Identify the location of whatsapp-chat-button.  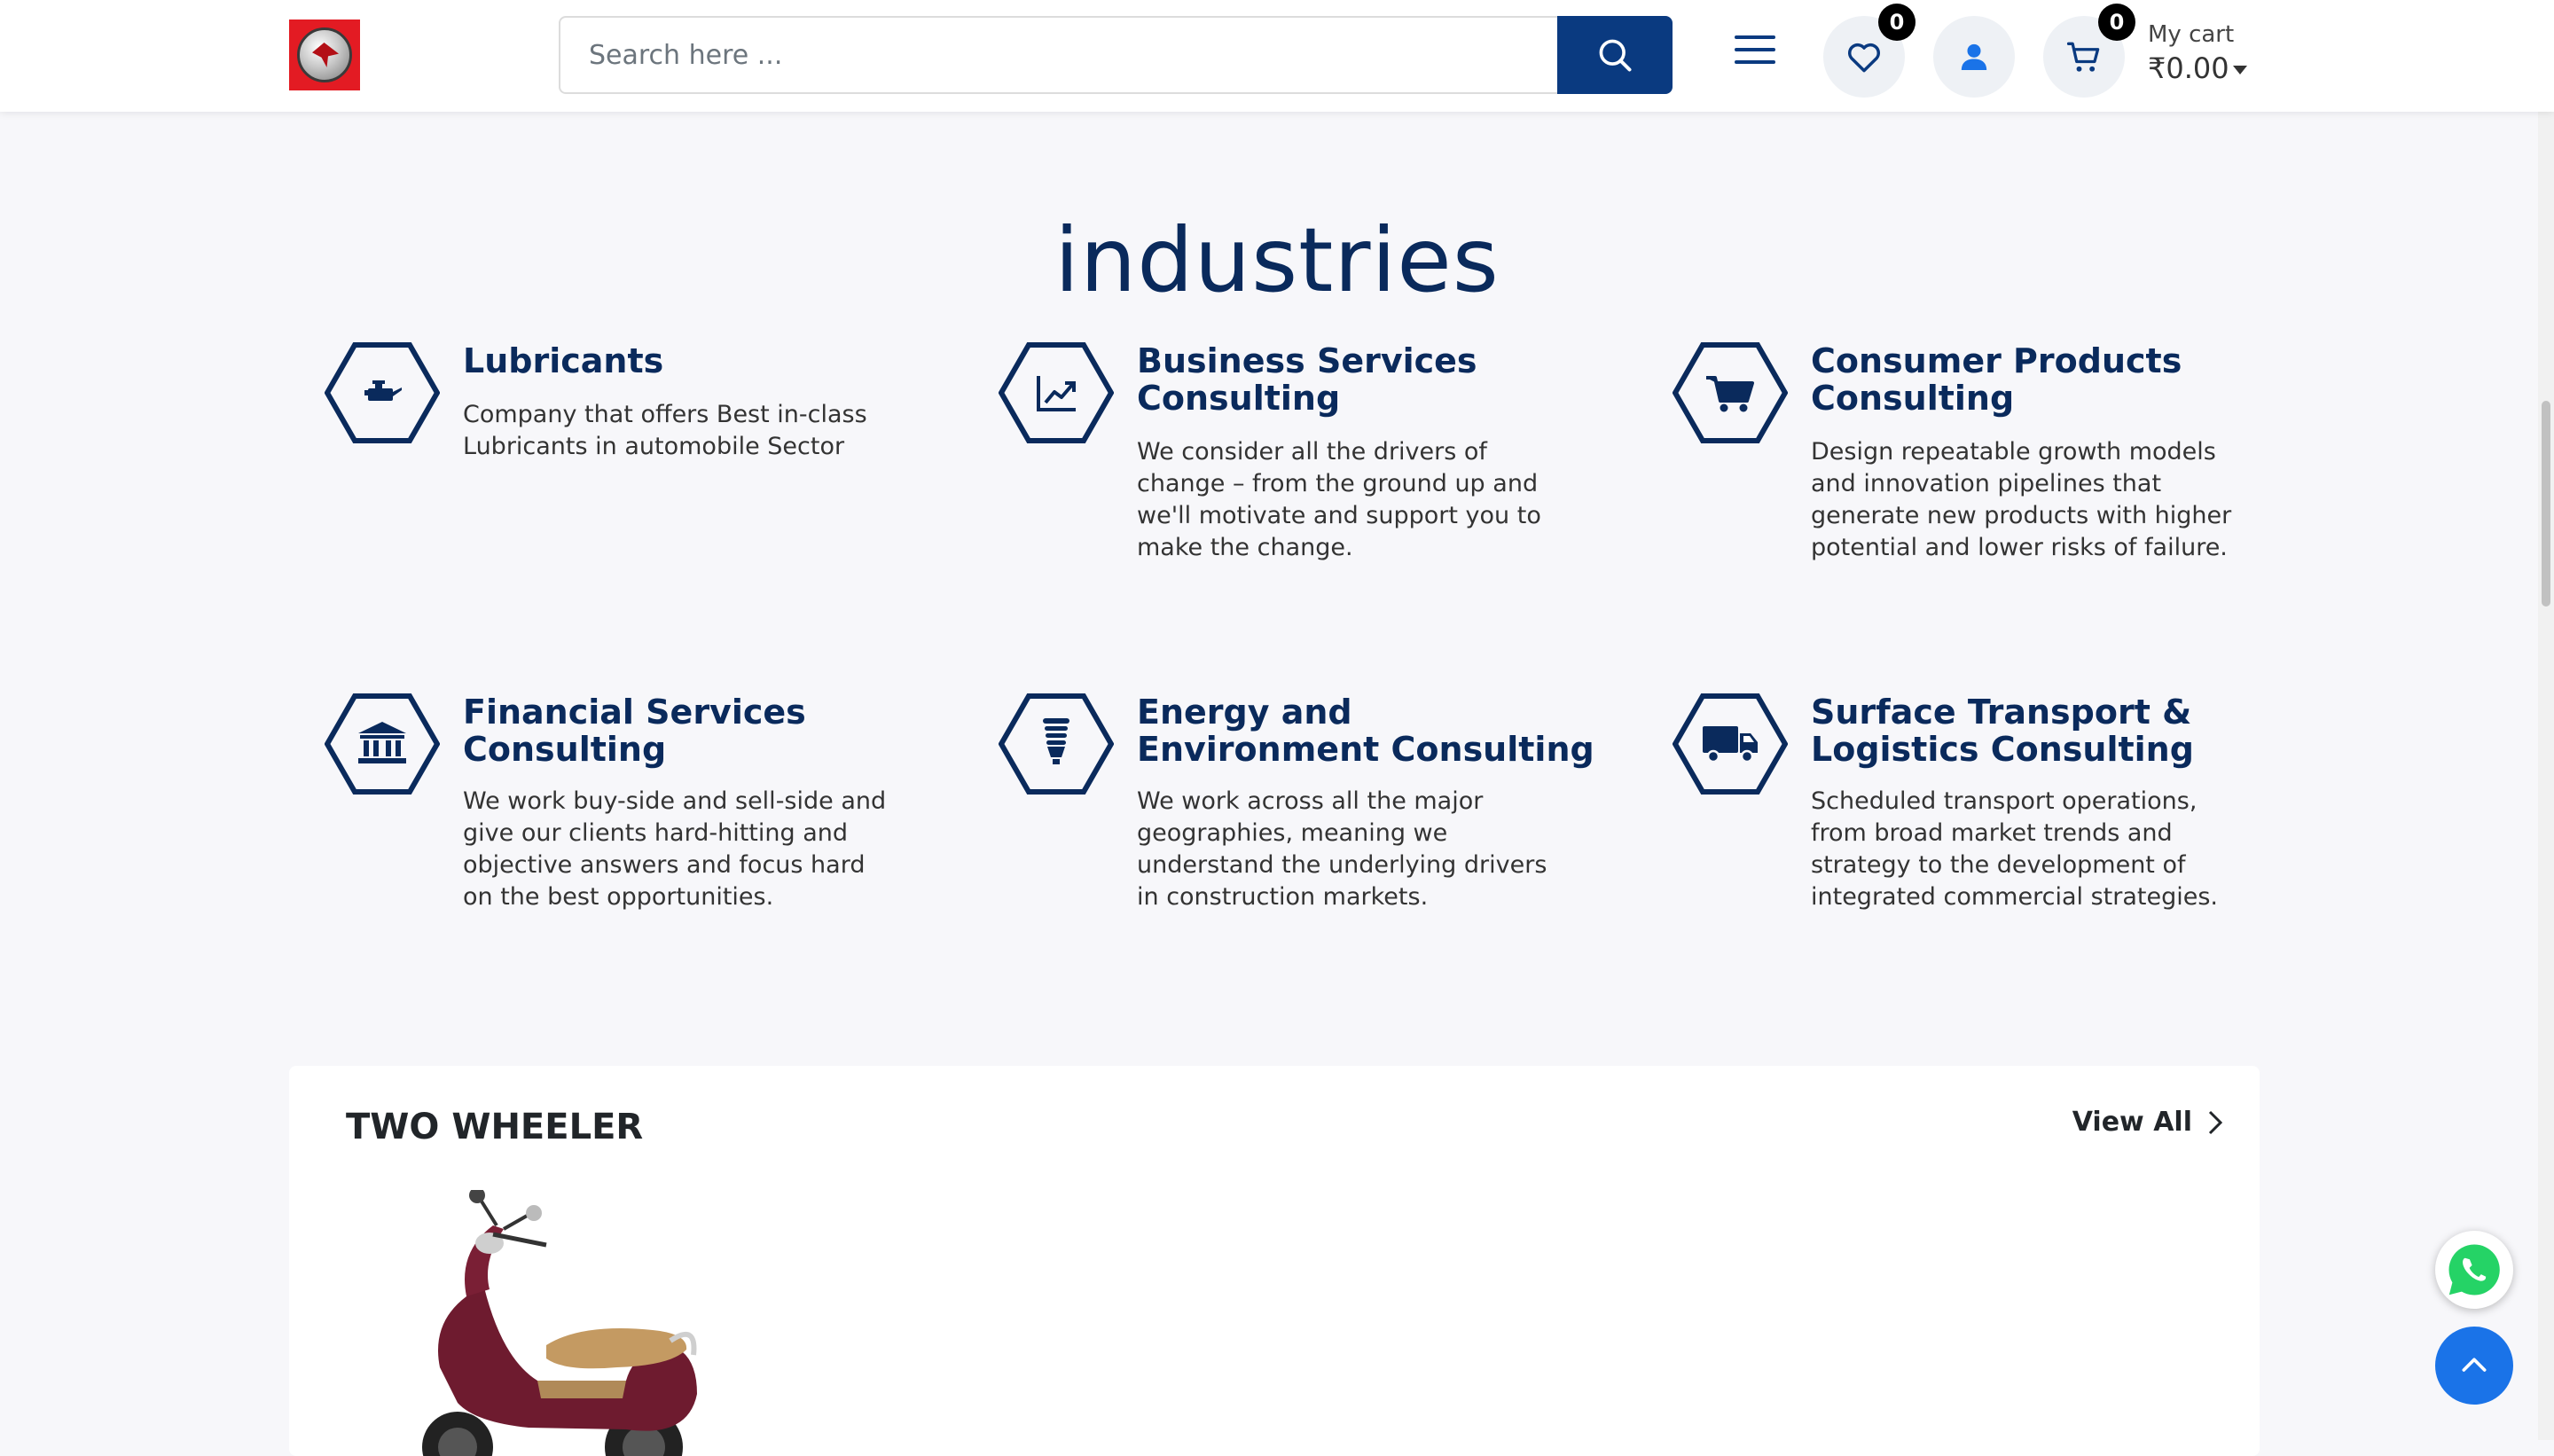
(2474, 1270).